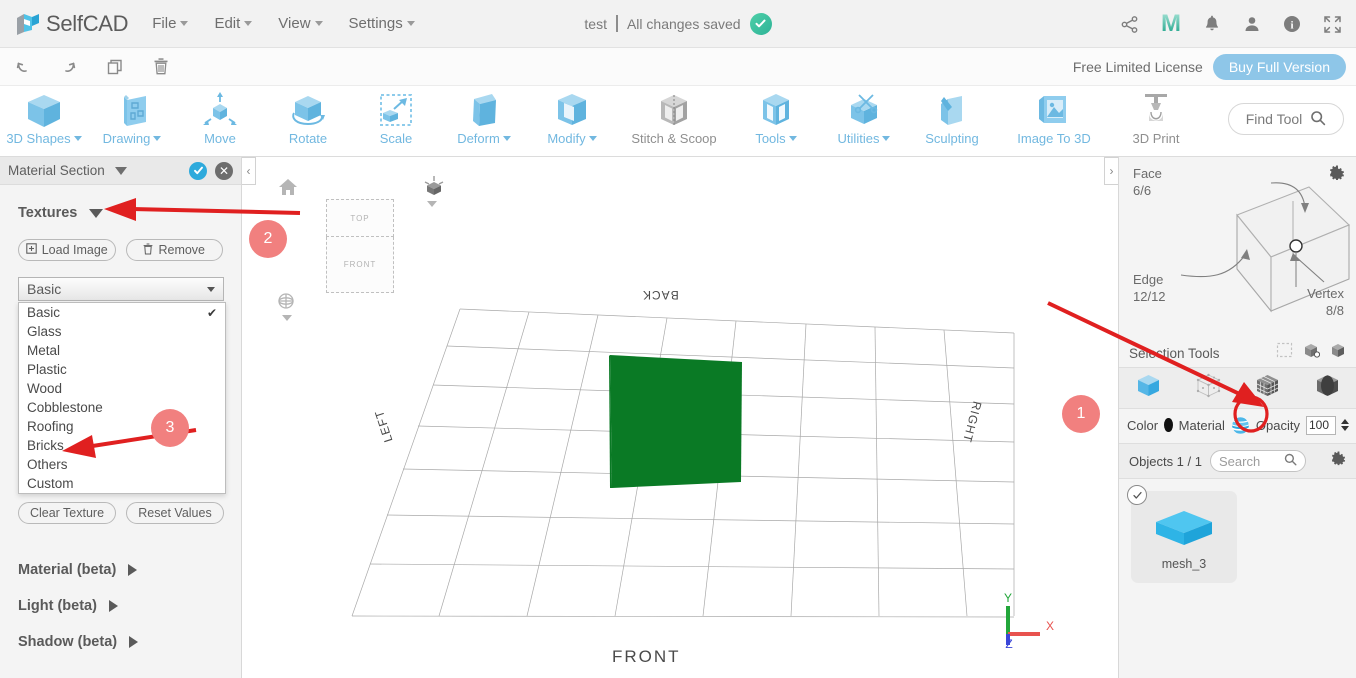 This screenshot has height=678, width=1356. I want to click on dropdown-item-basic: Basic ✔, so click(122, 312).